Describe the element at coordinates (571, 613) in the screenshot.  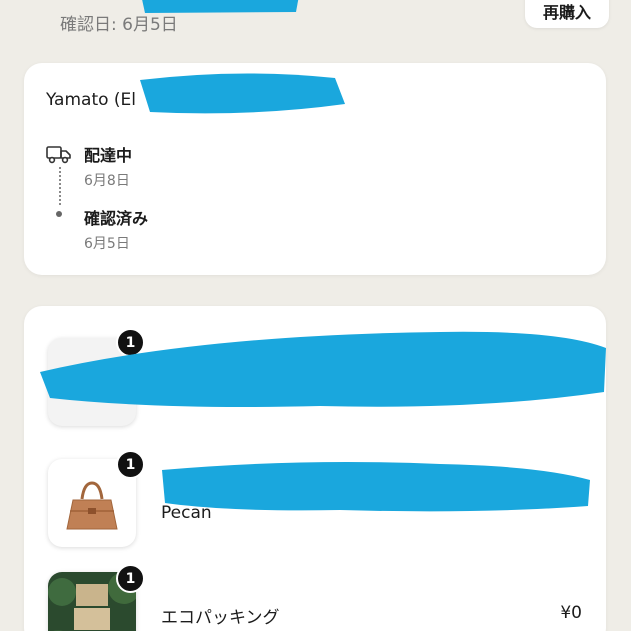
I see `item-price: ¥0` at that location.